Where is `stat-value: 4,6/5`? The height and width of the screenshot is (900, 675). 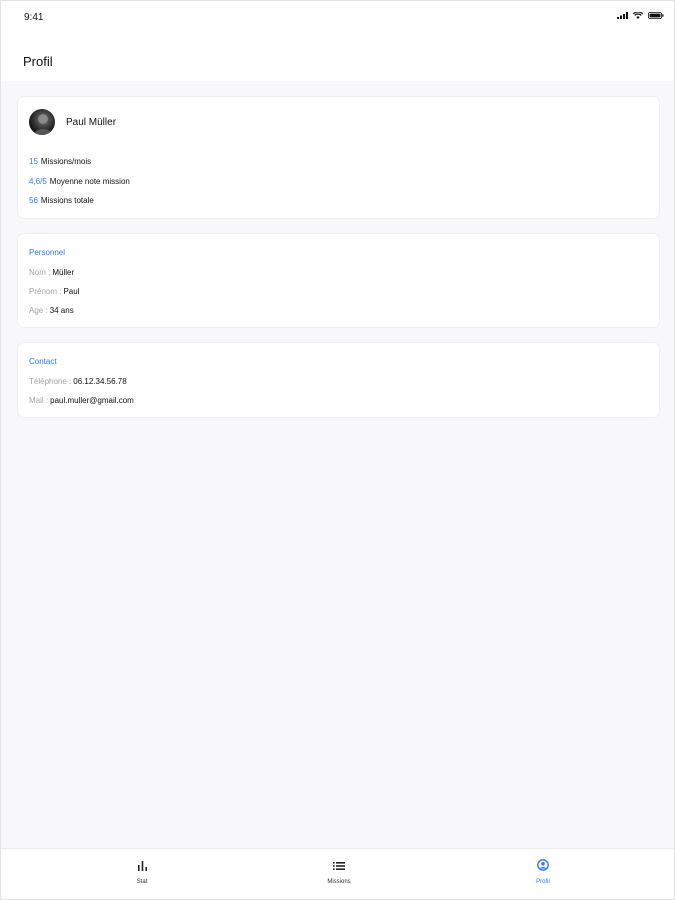
stat-value: 4,6/5 is located at coordinates (38, 181).